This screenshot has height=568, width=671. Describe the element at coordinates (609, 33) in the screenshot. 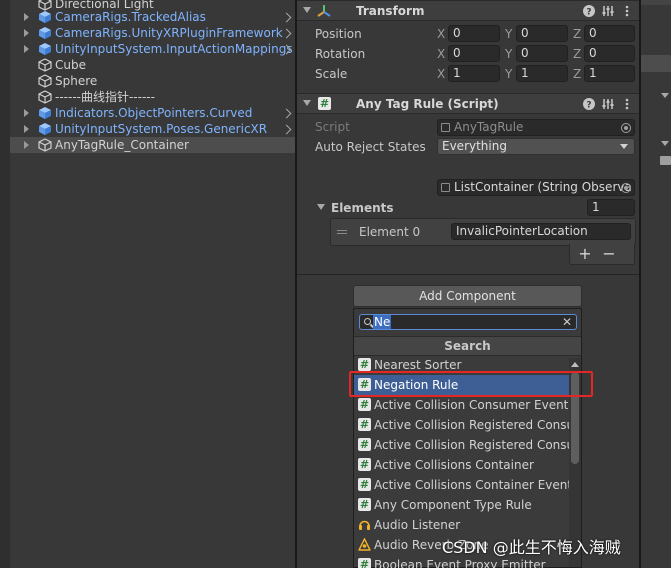

I see `position-z-field: 0` at that location.